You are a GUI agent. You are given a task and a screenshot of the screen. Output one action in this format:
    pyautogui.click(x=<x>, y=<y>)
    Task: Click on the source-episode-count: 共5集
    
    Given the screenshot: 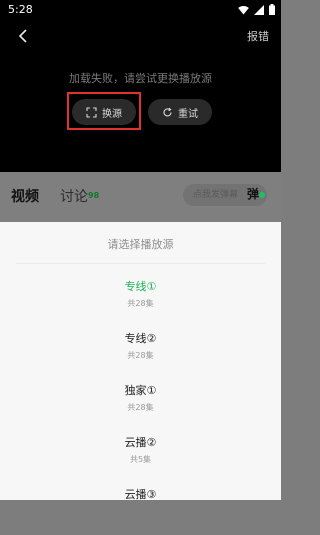 What is the action you would take?
    pyautogui.click(x=140, y=459)
    